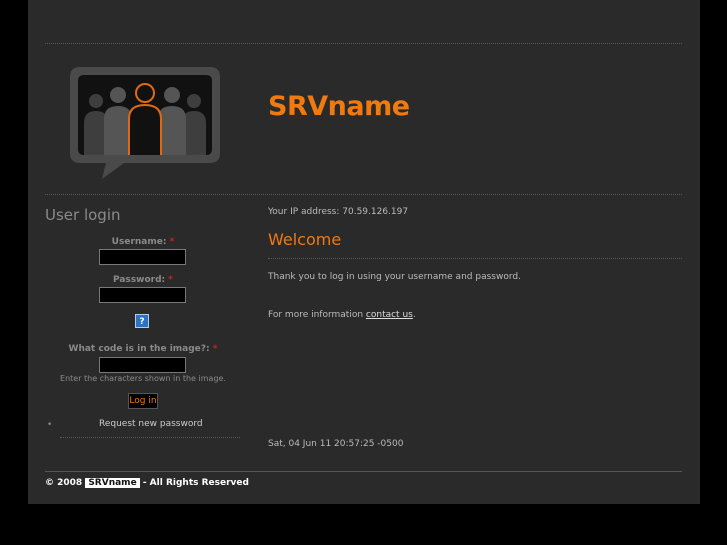 Image resolution: width=727 pixels, height=545 pixels. What do you see at coordinates (389, 315) in the screenshot?
I see `contact-us-link: contact us` at bounding box center [389, 315].